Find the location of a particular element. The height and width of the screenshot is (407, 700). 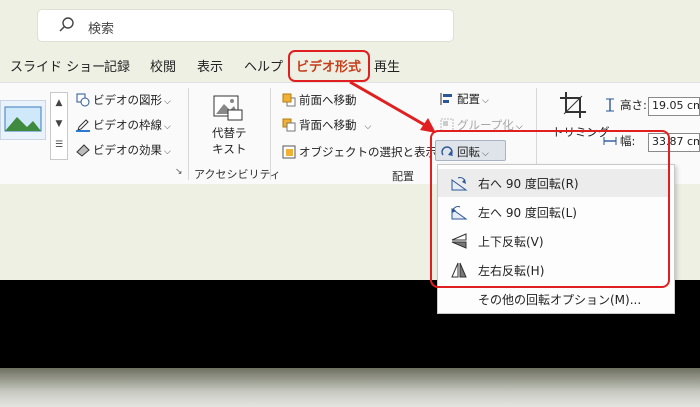

bring-forward-button: 前面へ移動 is located at coordinates (319, 100).